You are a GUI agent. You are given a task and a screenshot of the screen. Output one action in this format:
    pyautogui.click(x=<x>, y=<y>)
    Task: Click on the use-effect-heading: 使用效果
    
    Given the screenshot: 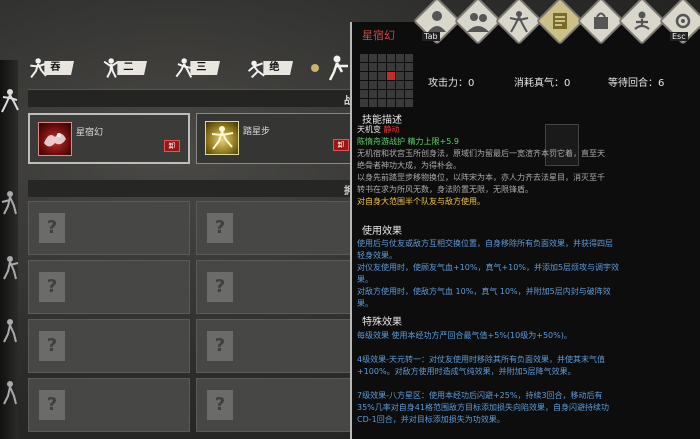 What is the action you would take?
    pyautogui.click(x=382, y=231)
    